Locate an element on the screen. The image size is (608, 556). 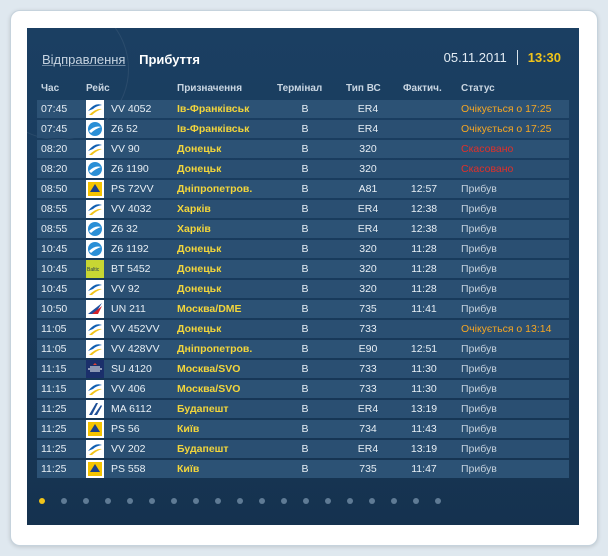
table-row: 10:45 Z6 1192 Донецьк B 320 11:28 Прибув is located at coordinates (303, 249).